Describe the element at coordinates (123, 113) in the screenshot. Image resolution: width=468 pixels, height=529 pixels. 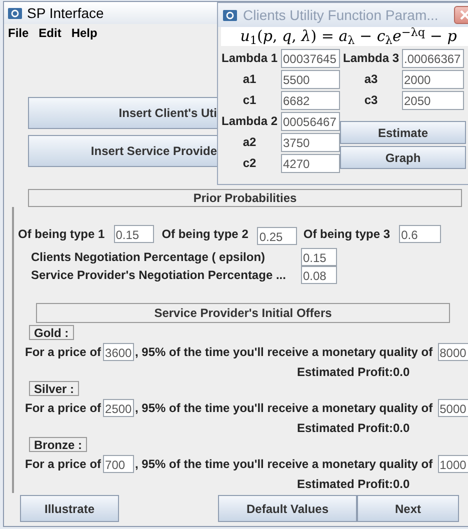
I see `insert-button: Insert Client's Uti` at that location.